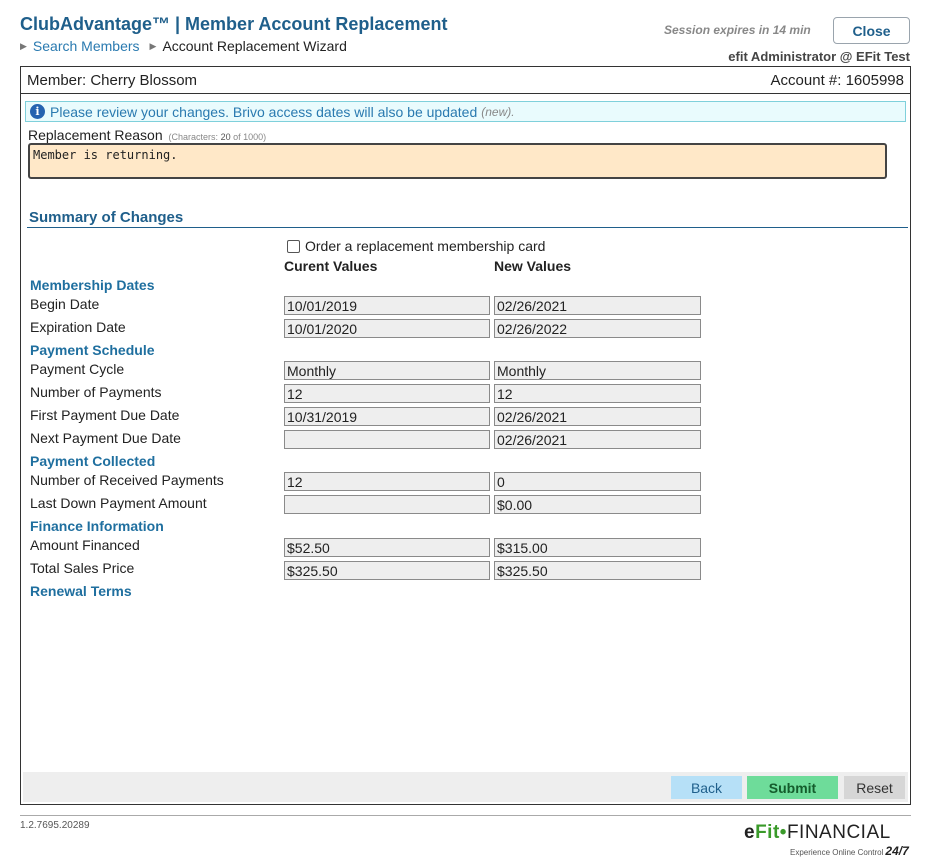  What do you see at coordinates (105, 415) in the screenshot?
I see `row-label-first-payment-due: First Payment Due Date` at bounding box center [105, 415].